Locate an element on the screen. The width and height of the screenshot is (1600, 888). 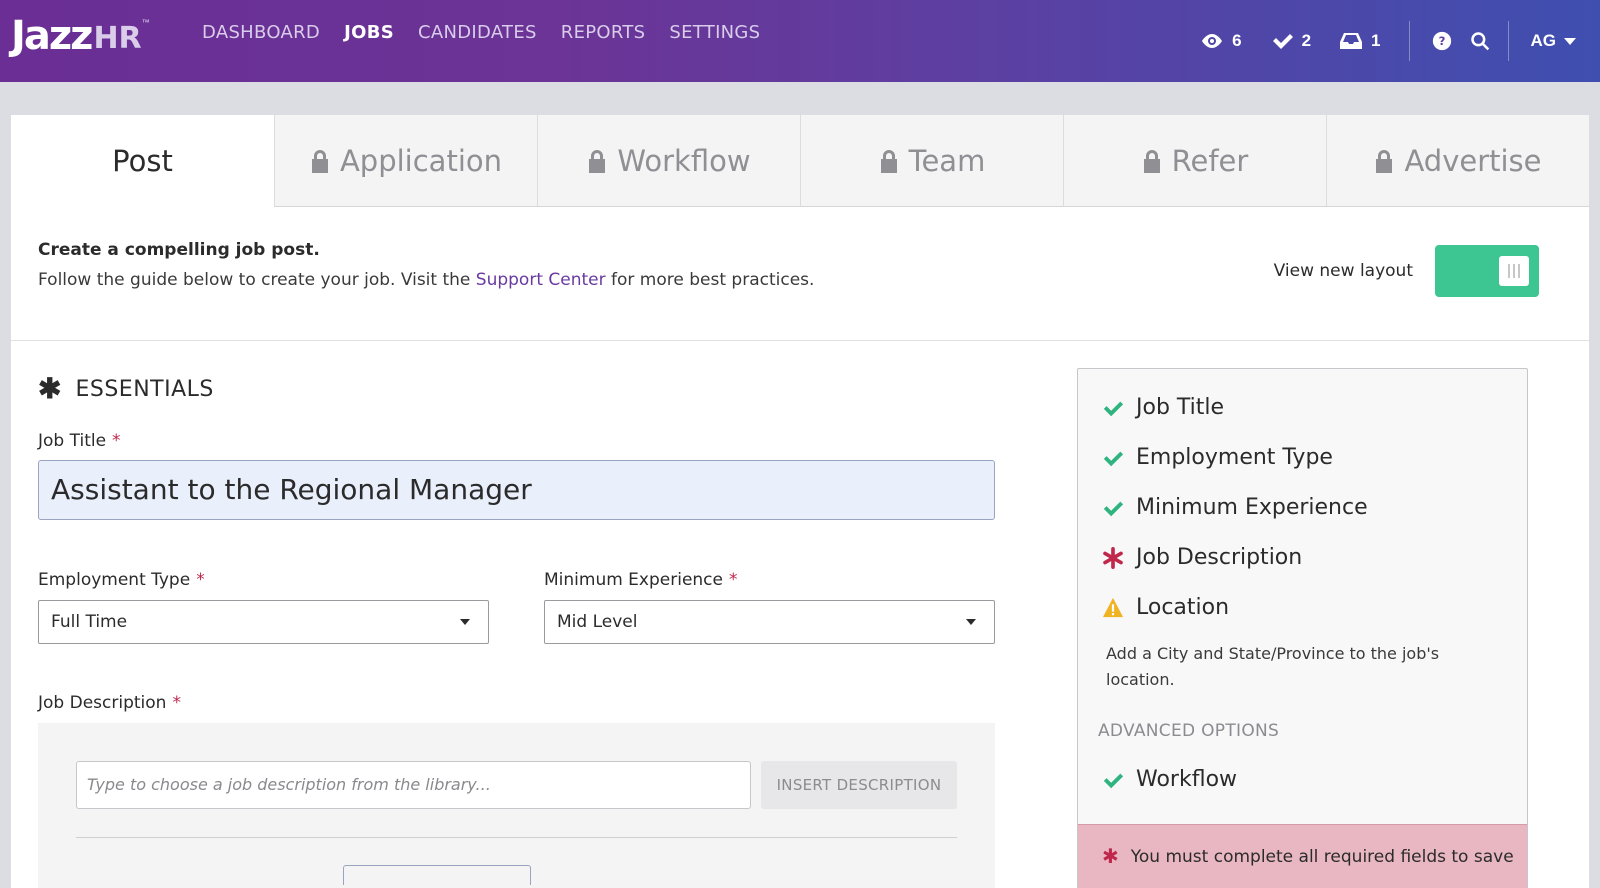
nav-settings: SETTINGS is located at coordinates (714, 32).